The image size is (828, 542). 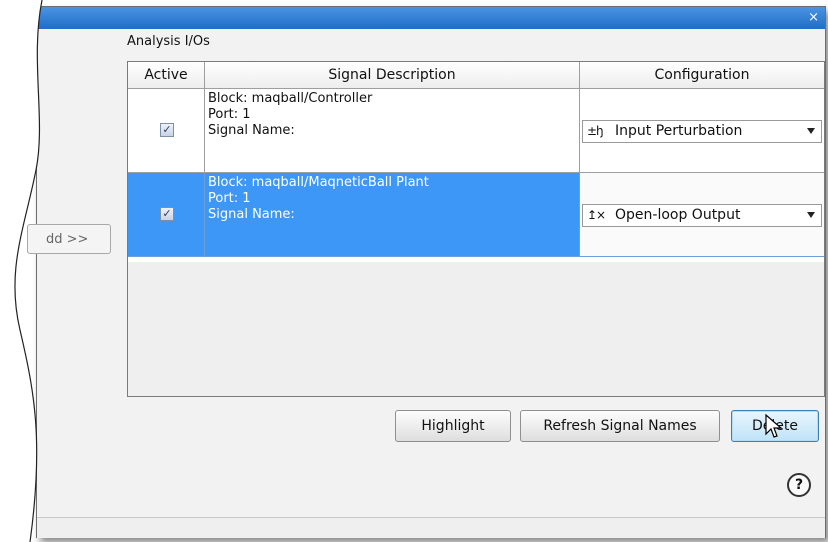 I want to click on block-text: Block: maqball/MaqneticBall Plant, so click(x=318, y=182).